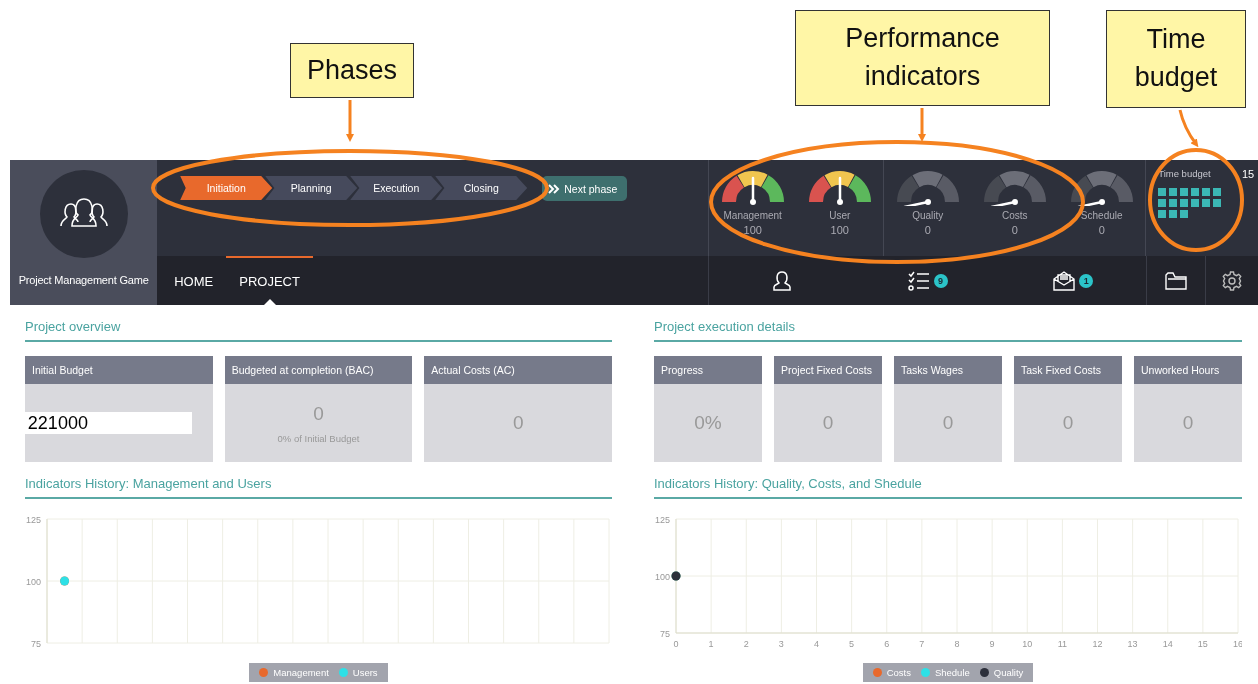 This screenshot has width=1258, height=684. What do you see at coordinates (194, 280) in the screenshot?
I see `nav-tab: HOME` at bounding box center [194, 280].